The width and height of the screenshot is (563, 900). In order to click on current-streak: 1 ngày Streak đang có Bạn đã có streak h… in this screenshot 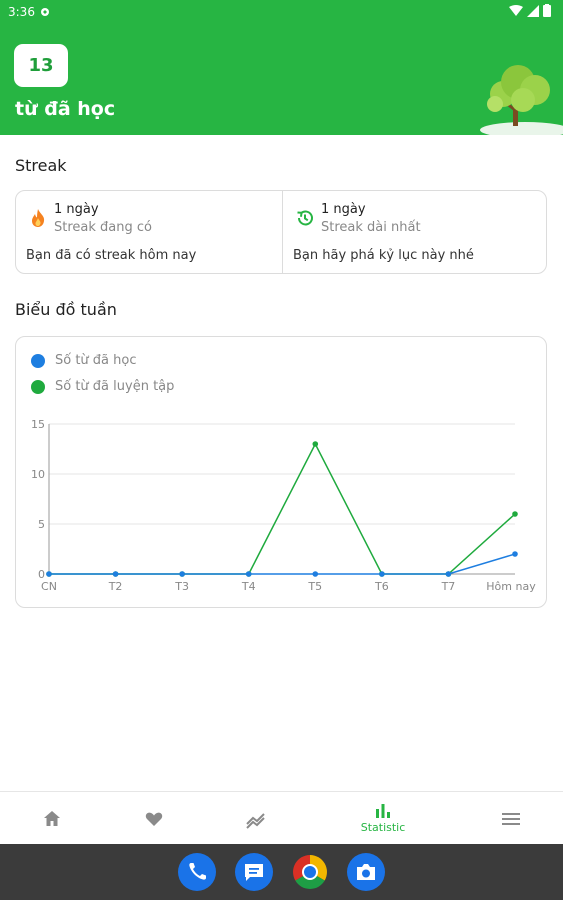, I will do `click(149, 232)`.